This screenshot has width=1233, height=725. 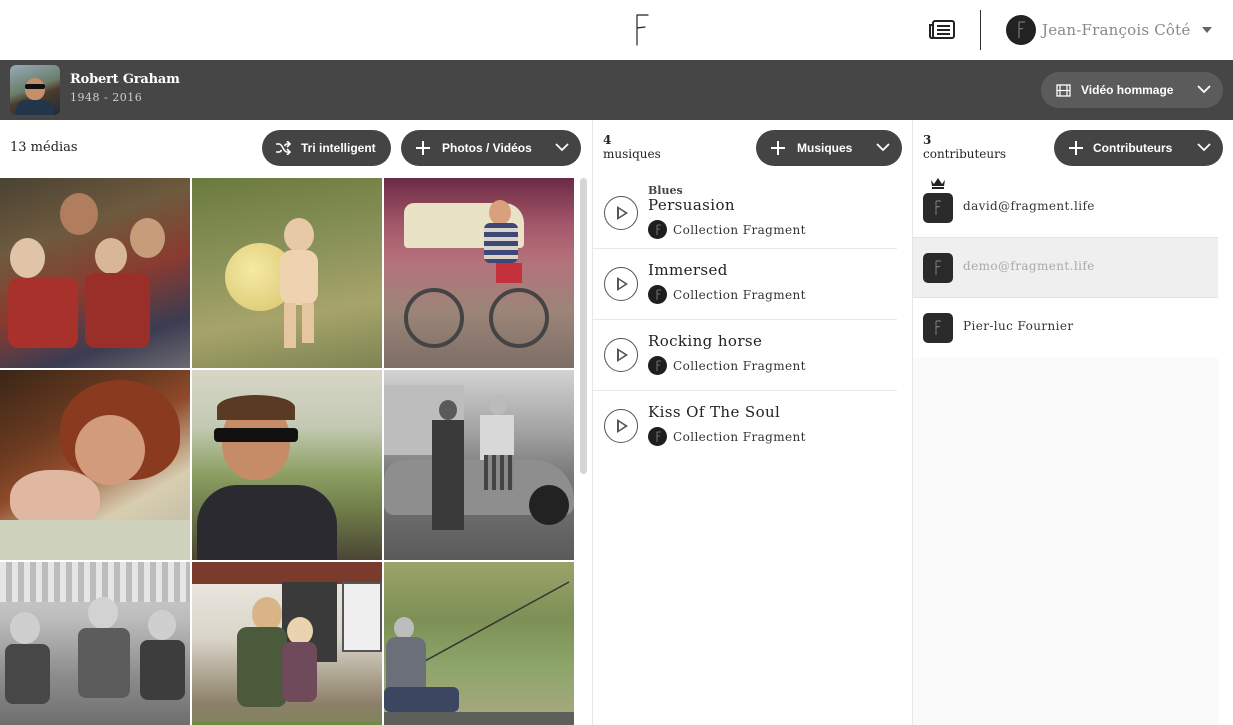 What do you see at coordinates (35, 90) in the screenshot?
I see `profile-avatar` at bounding box center [35, 90].